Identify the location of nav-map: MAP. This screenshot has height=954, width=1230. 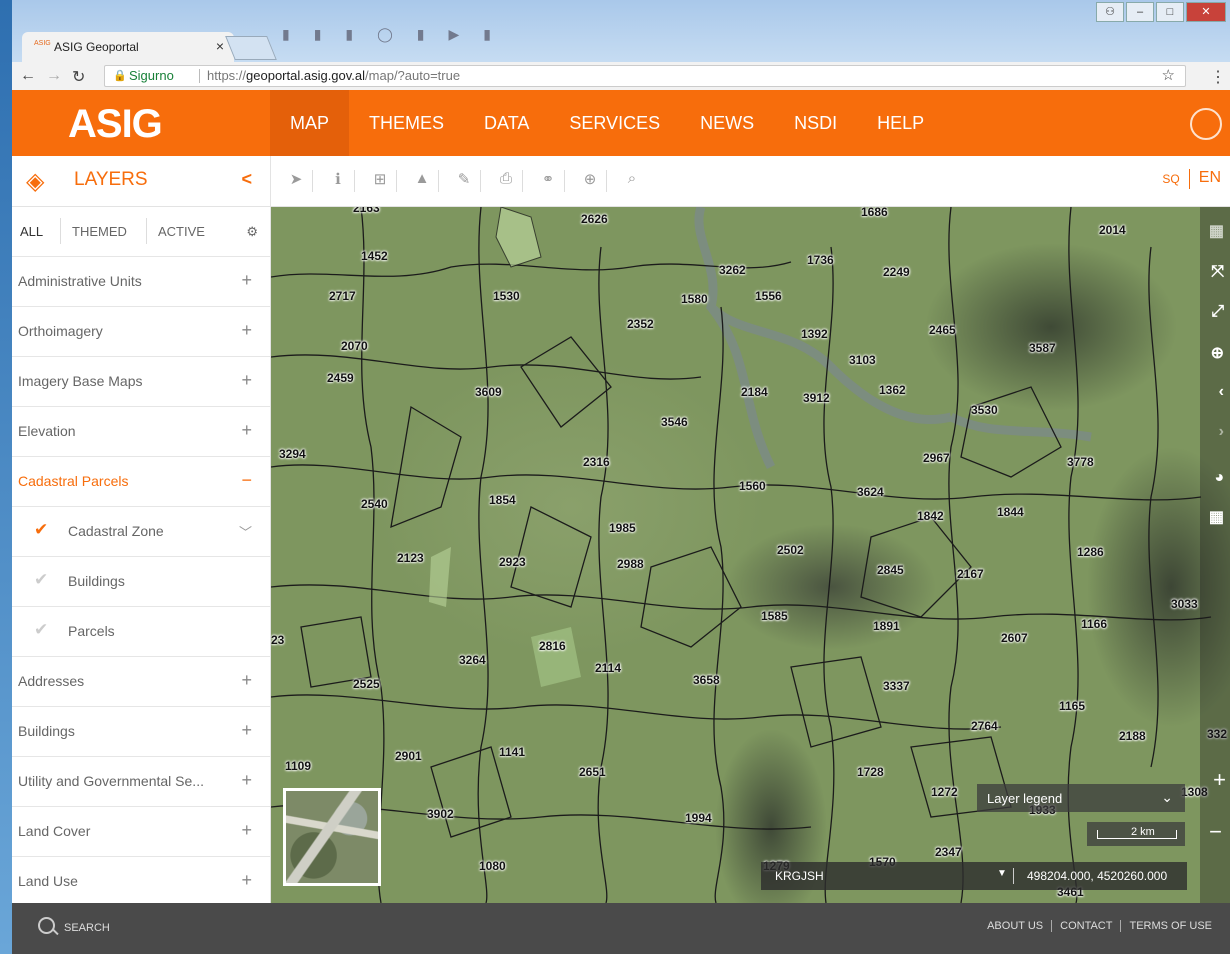
(310, 123).